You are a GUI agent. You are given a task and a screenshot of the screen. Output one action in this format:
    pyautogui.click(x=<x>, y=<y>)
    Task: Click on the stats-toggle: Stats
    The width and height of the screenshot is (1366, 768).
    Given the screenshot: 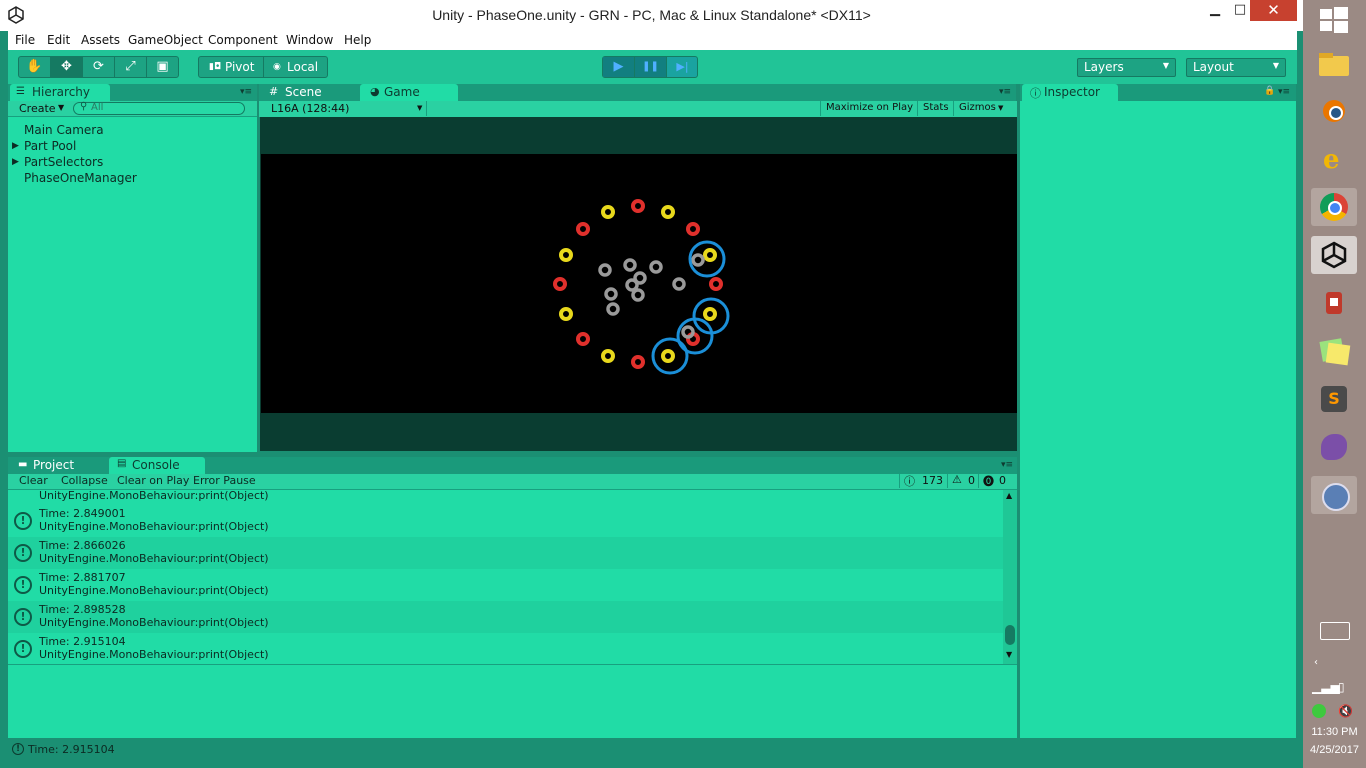 What is the action you would take?
    pyautogui.click(x=934, y=108)
    